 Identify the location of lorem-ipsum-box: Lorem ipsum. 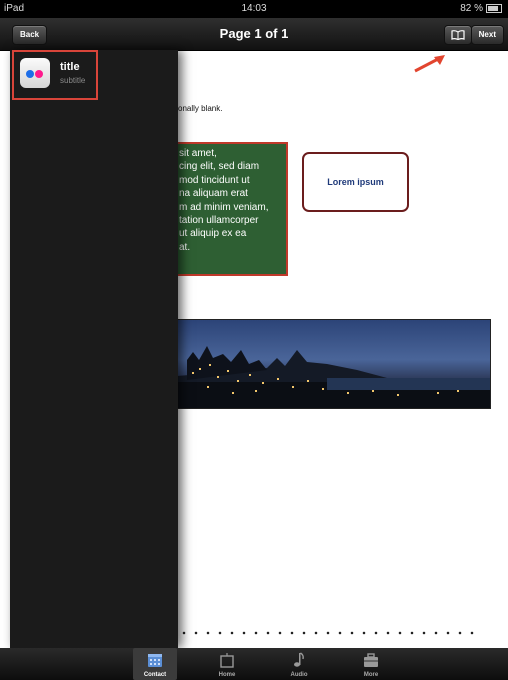
(355, 182).